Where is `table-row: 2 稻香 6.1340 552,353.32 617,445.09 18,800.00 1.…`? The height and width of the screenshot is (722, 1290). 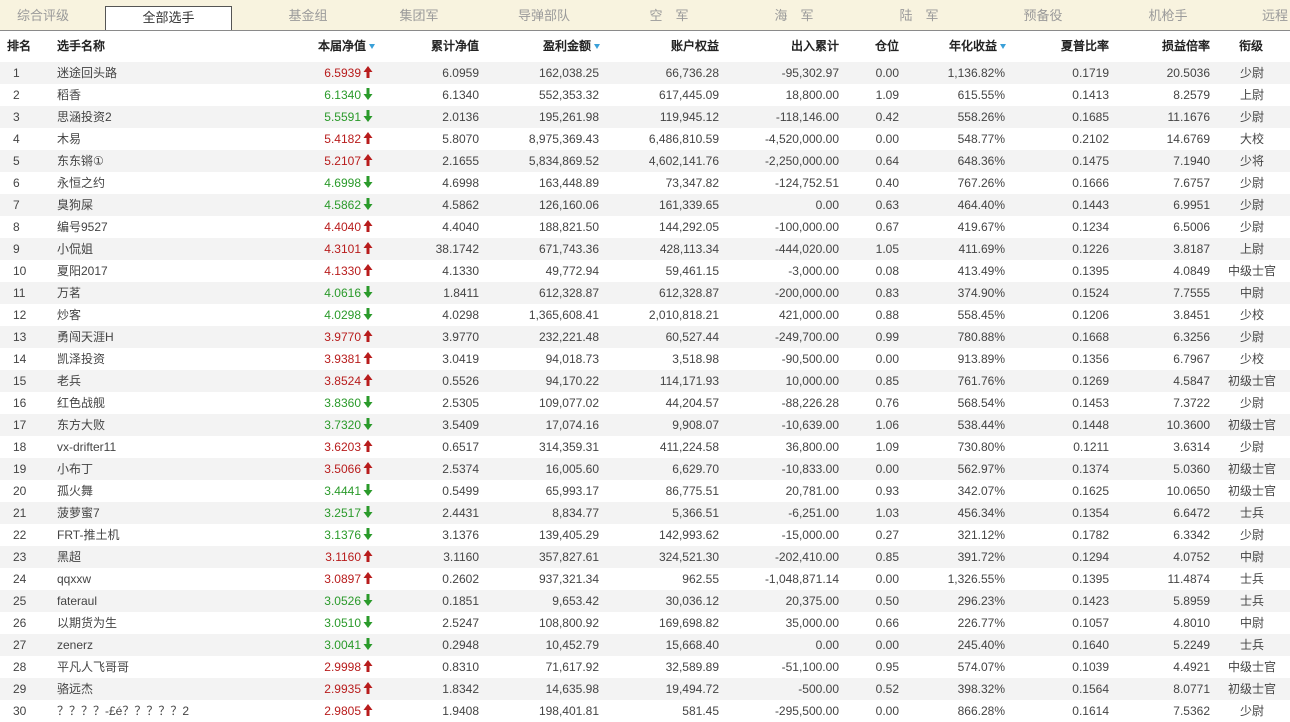 table-row: 2 稻香 6.1340 552,353.32 617,445.09 18,800.00 1.… is located at coordinates (645, 95).